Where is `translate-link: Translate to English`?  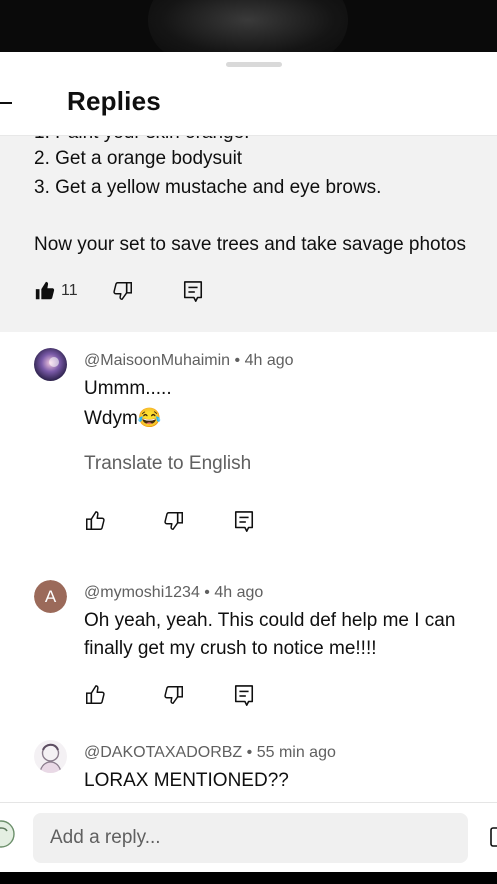 translate-link: Translate to English is located at coordinates (167, 464).